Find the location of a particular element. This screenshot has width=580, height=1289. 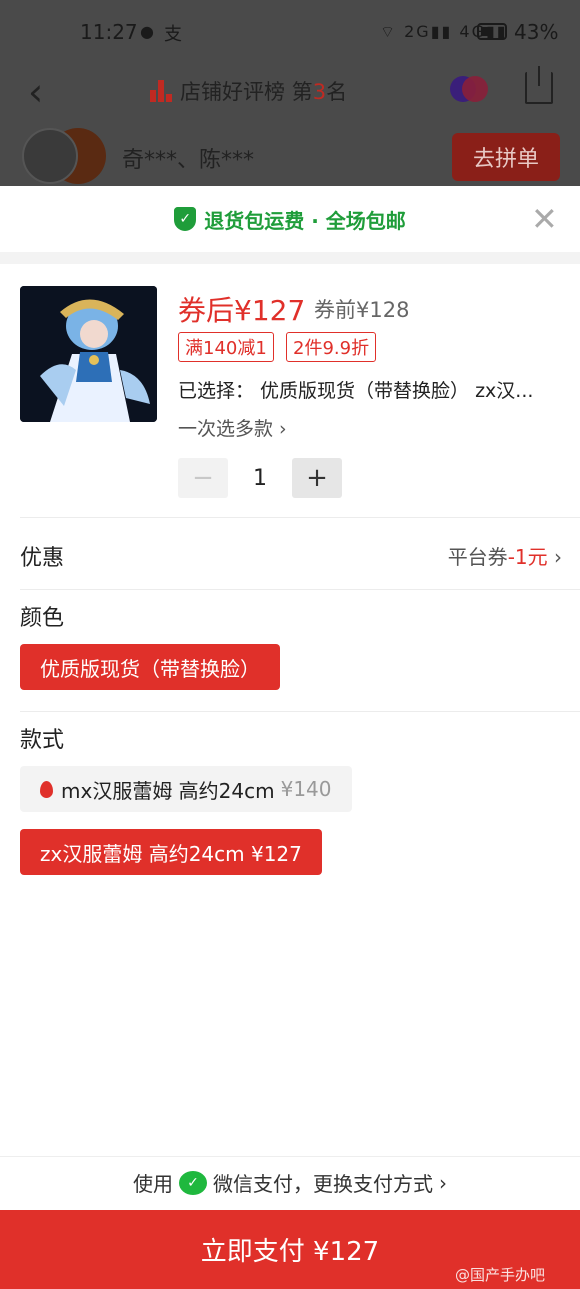

close-icon: ✕ is located at coordinates (544, 219).